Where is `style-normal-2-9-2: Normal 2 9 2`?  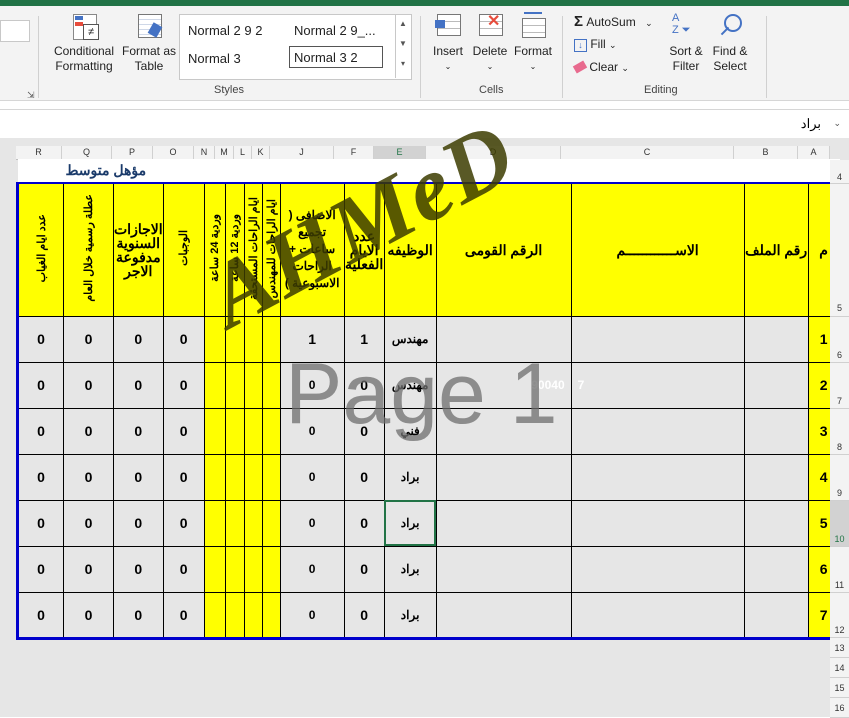 style-normal-2-9-2: Normal 2 9 2 is located at coordinates (225, 30).